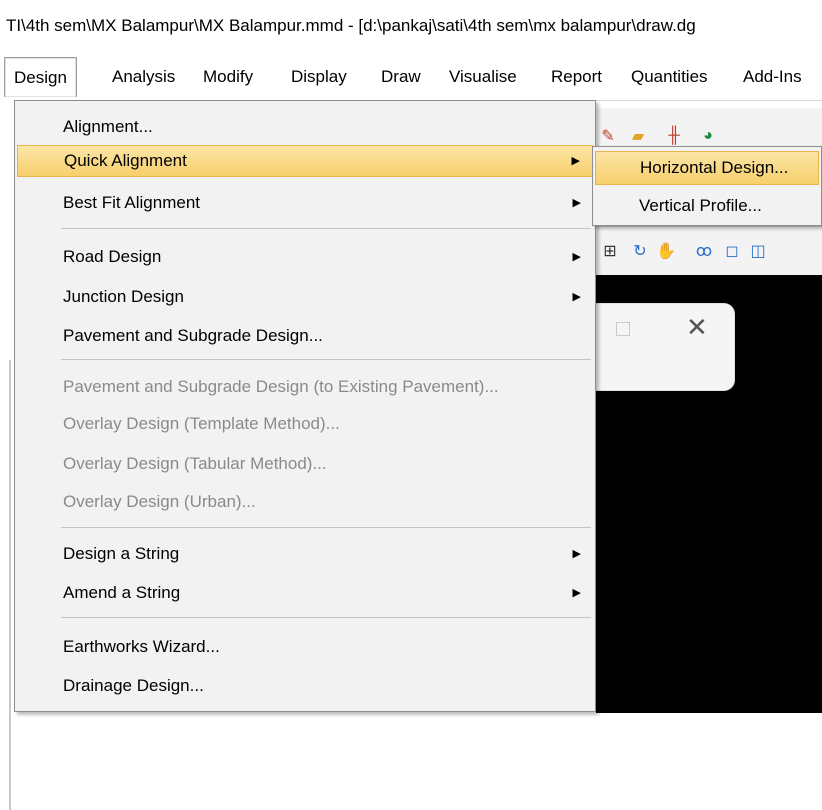 The height and width of the screenshot is (810, 822). What do you see at coordinates (10, 585) in the screenshot?
I see `panel-divider` at bounding box center [10, 585].